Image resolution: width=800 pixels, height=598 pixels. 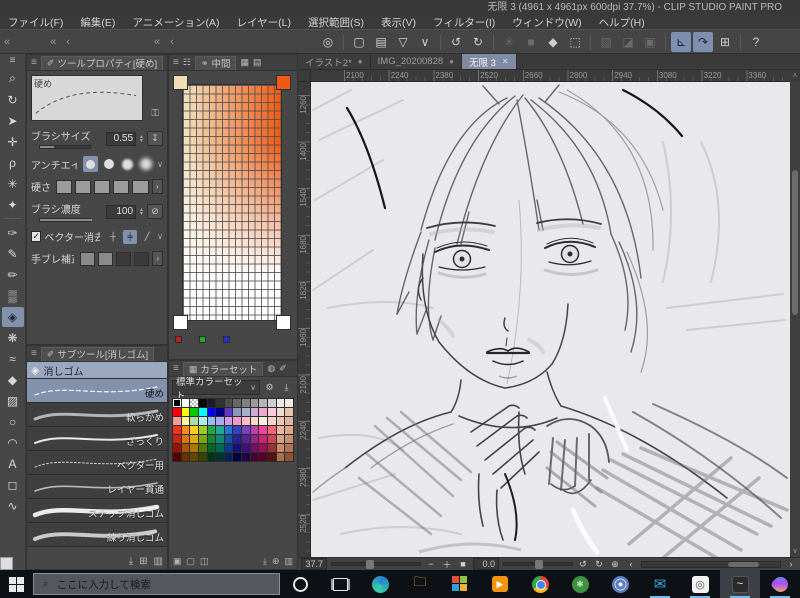 I want to click on tool-property-tab: ✐ ツールプロパティ[硬め], so click(x=101, y=62).